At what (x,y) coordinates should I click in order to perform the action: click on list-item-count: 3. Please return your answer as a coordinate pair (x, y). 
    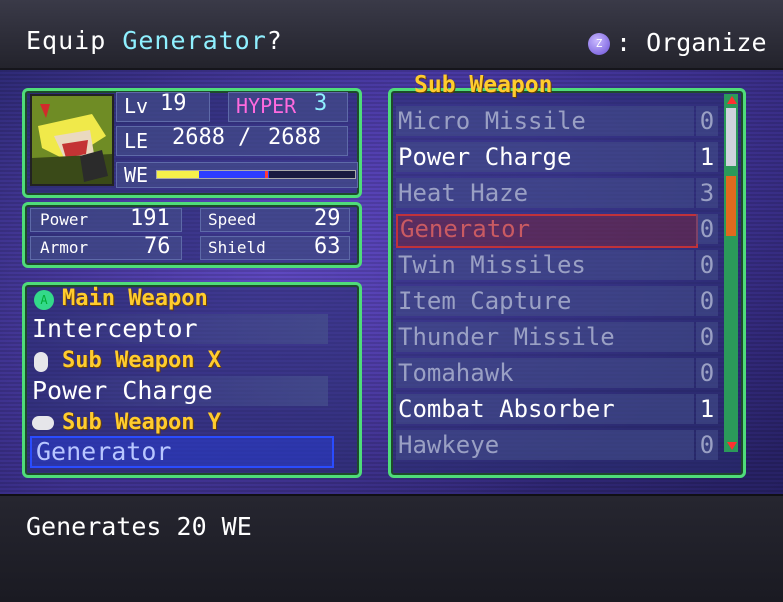
    Looking at the image, I should click on (707, 193).